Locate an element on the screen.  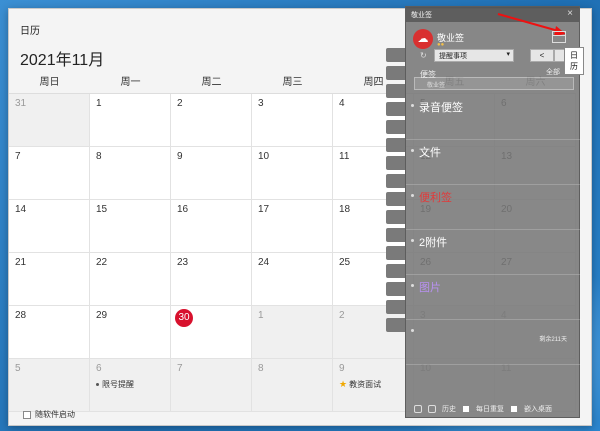
countdown-badge: 剩余211天 is located at coordinates (553, 340).